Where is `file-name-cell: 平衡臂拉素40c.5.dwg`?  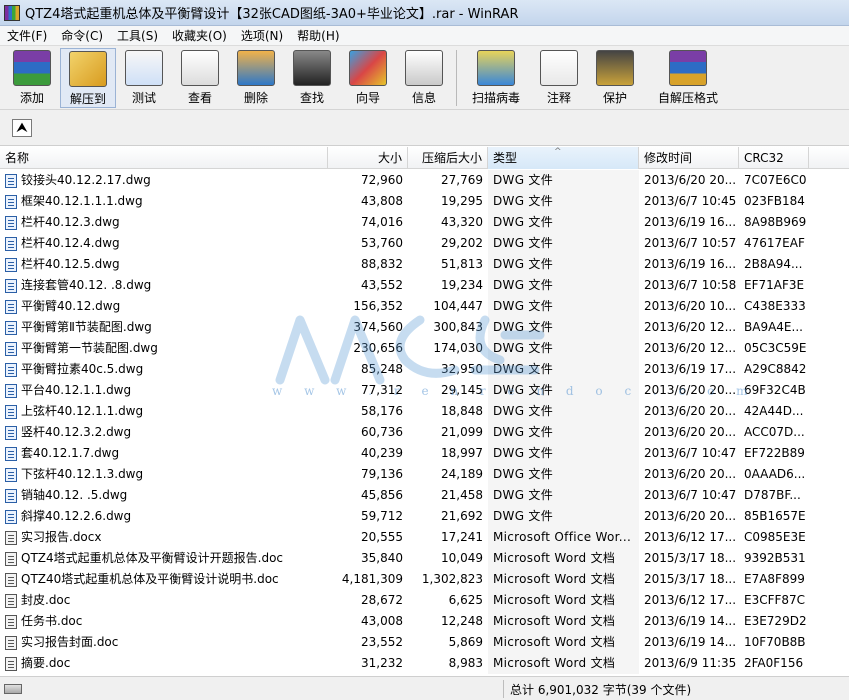
file-name-cell: 平衡臂拉素40c.5.dwg is located at coordinates (164, 369).